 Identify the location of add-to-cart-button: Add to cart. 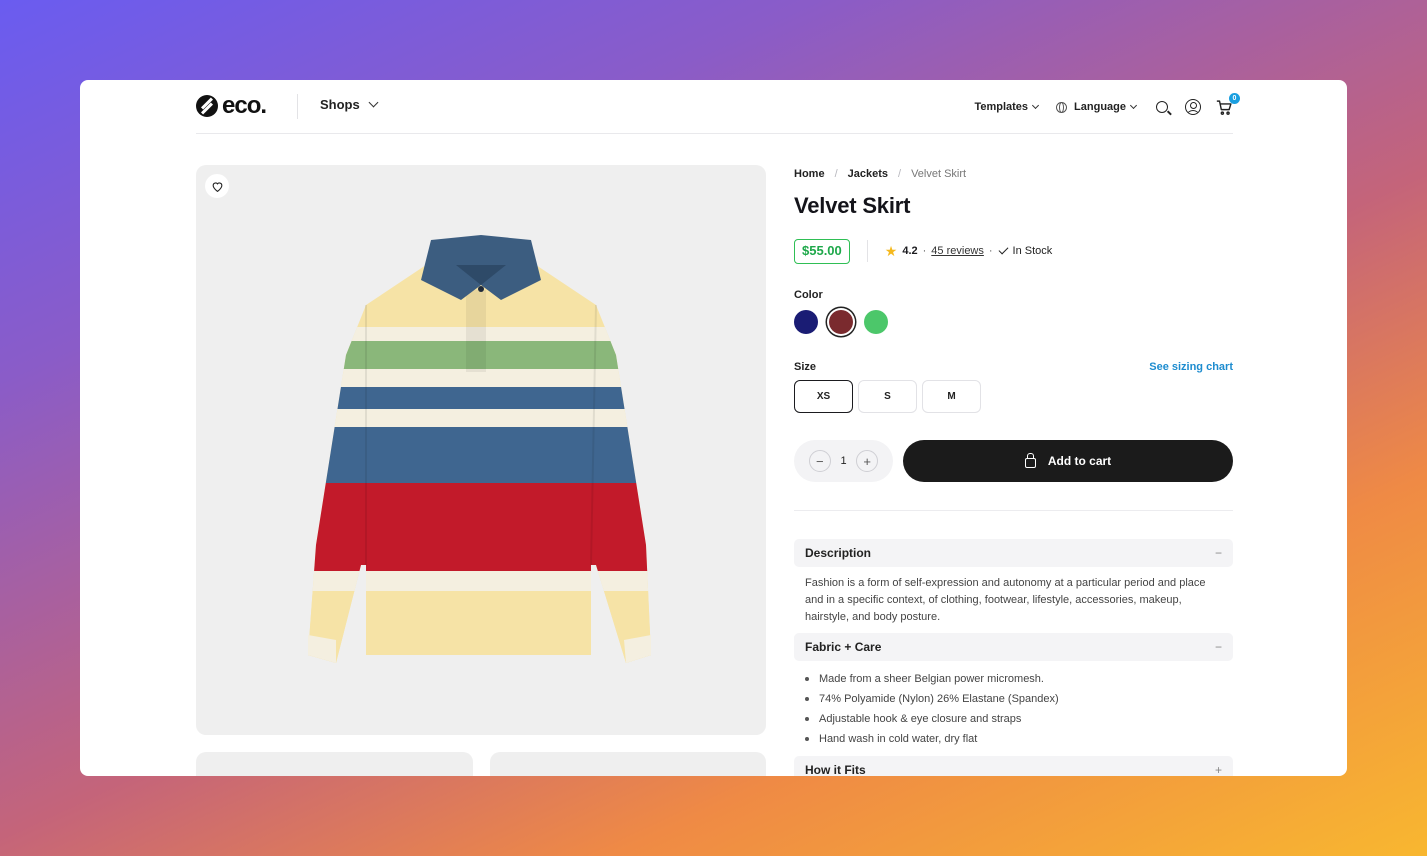
(1068, 461).